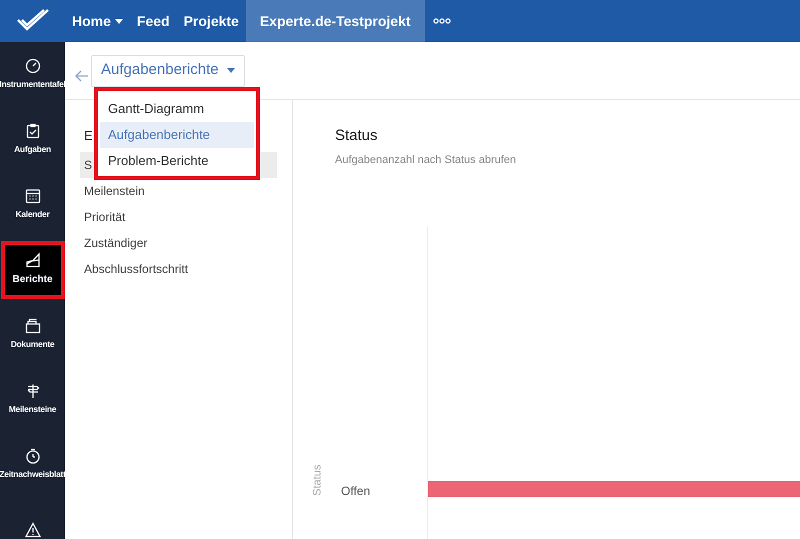 The width and height of the screenshot is (800, 539). Describe the element at coordinates (177, 109) in the screenshot. I see `dropdown-option: Gantt-Diagramm` at that location.